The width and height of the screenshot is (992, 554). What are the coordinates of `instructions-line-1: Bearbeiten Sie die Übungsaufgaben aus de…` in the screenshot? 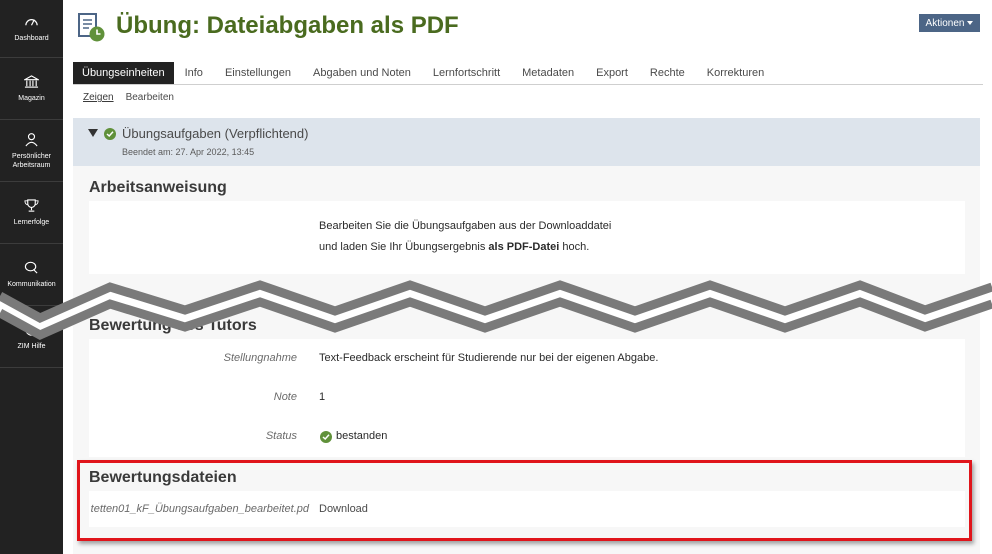 It's located at (465, 226).